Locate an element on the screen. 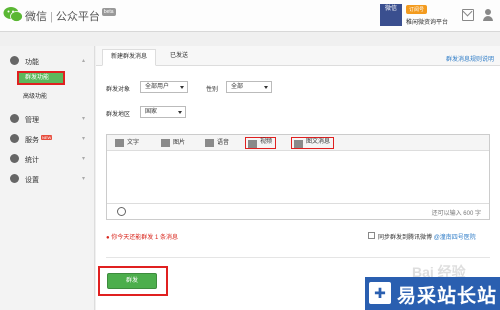  editor-toolbar: 文字 图片 语音 视频 图文消息 is located at coordinates (298, 143).